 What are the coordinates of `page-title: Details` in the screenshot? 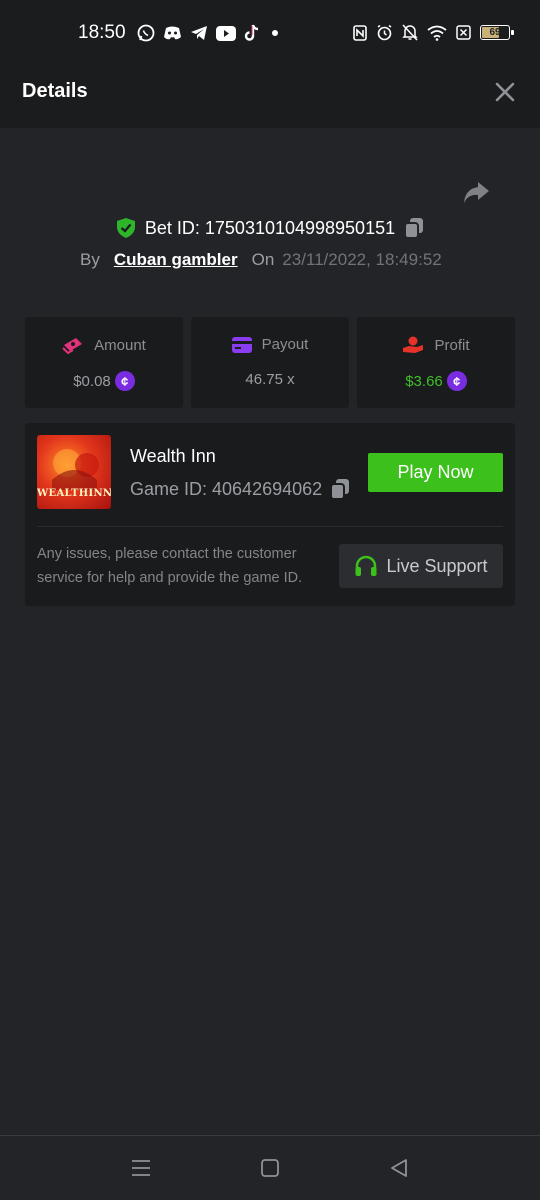 It's located at (55, 91).